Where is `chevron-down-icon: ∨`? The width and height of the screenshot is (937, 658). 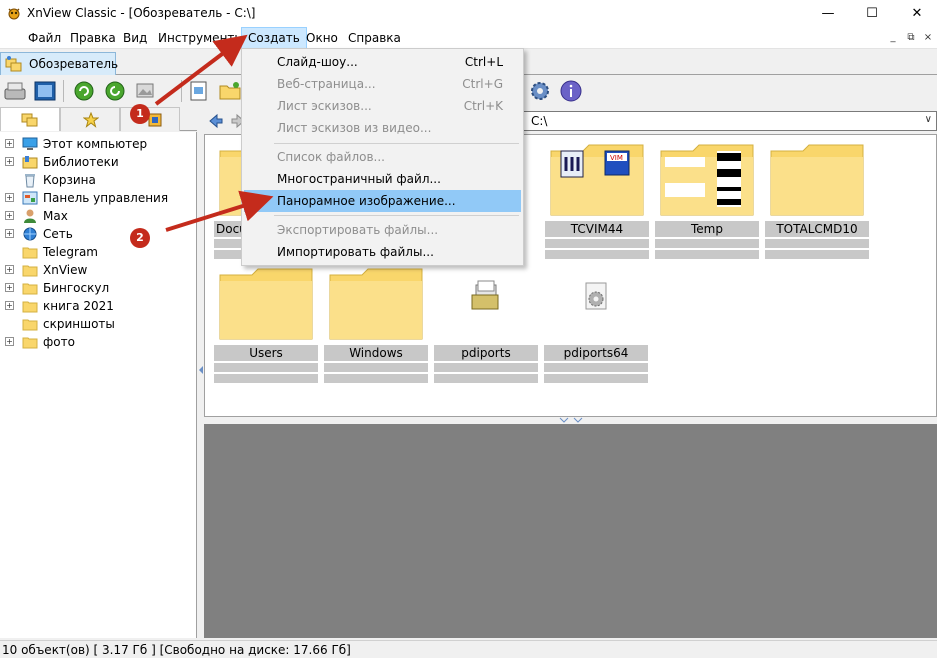 chevron-down-icon: ∨ is located at coordinates (928, 119).